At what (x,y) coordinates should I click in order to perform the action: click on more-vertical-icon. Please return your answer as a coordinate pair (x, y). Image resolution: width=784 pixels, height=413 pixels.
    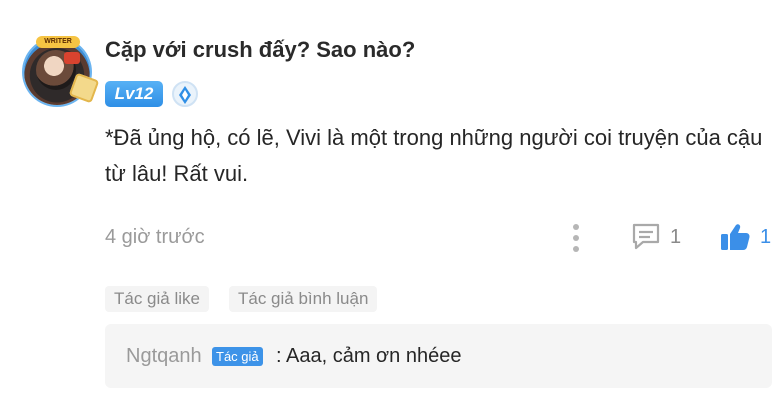
    Looking at the image, I should click on (576, 238).